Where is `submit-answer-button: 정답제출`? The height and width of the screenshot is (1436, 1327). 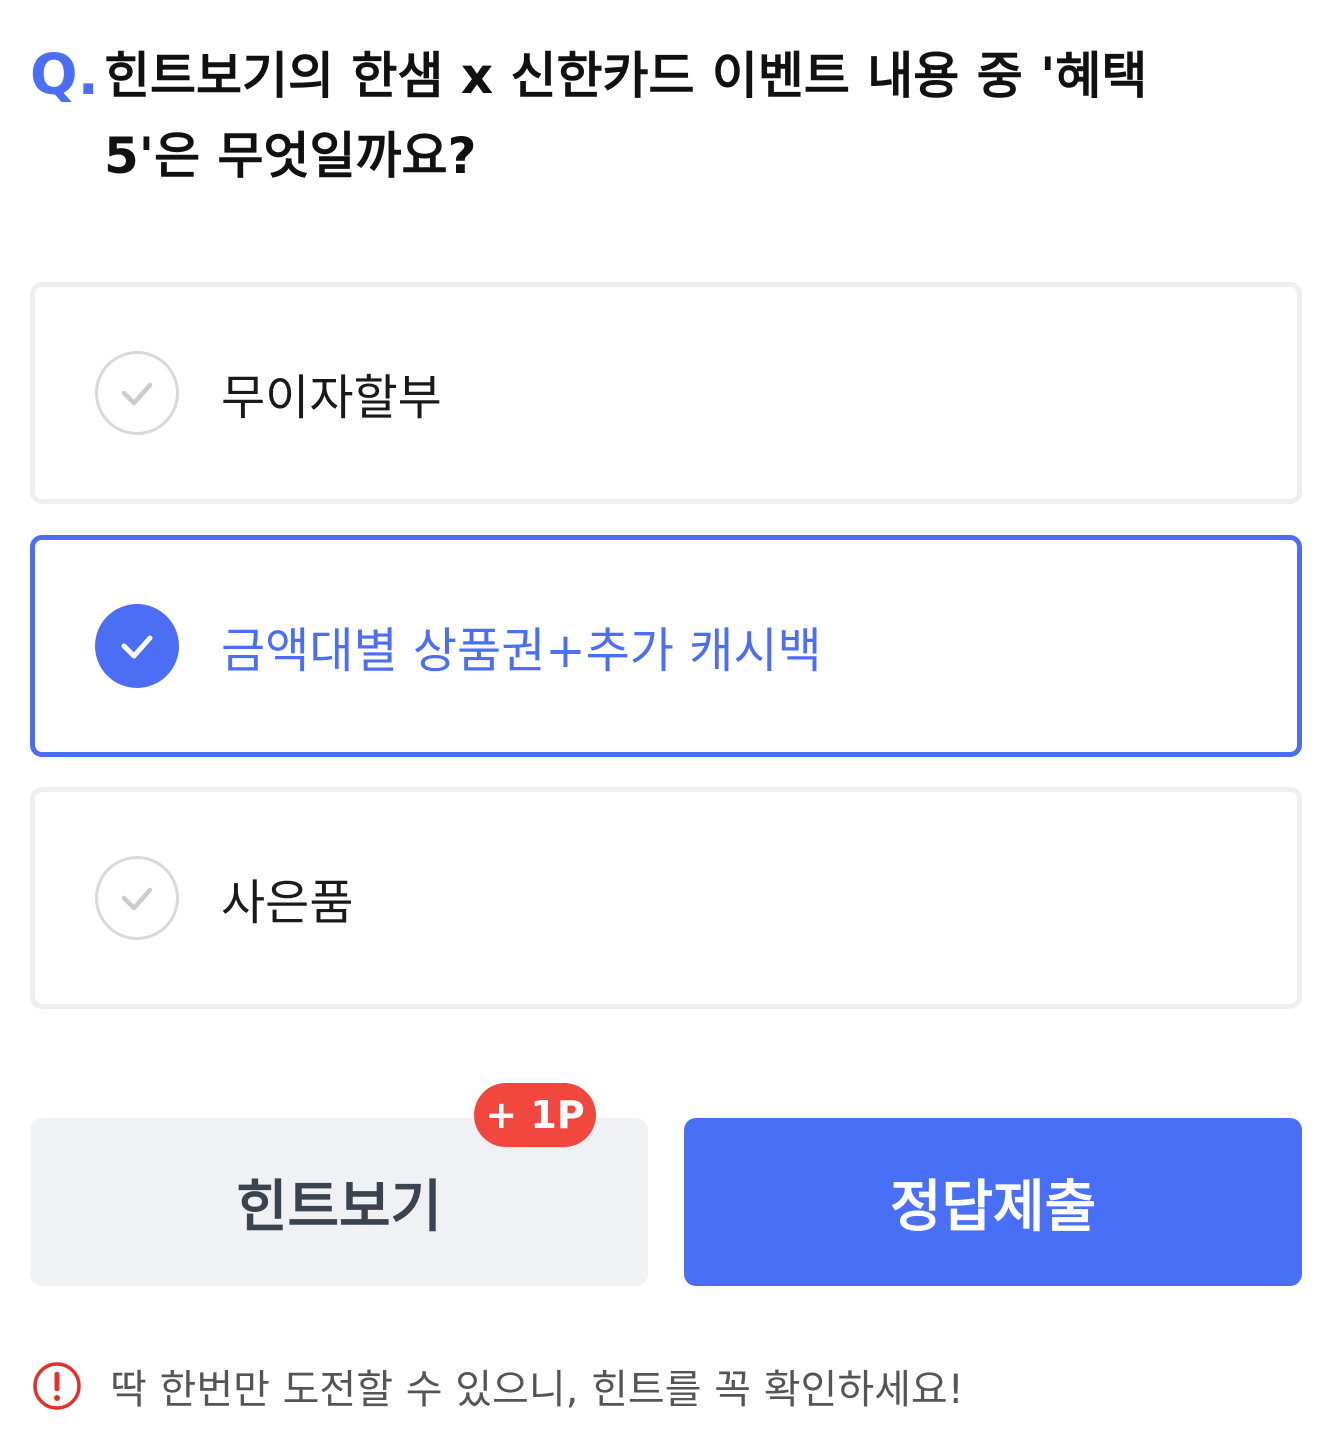
submit-answer-button: 정답제출 is located at coordinates (993, 1202).